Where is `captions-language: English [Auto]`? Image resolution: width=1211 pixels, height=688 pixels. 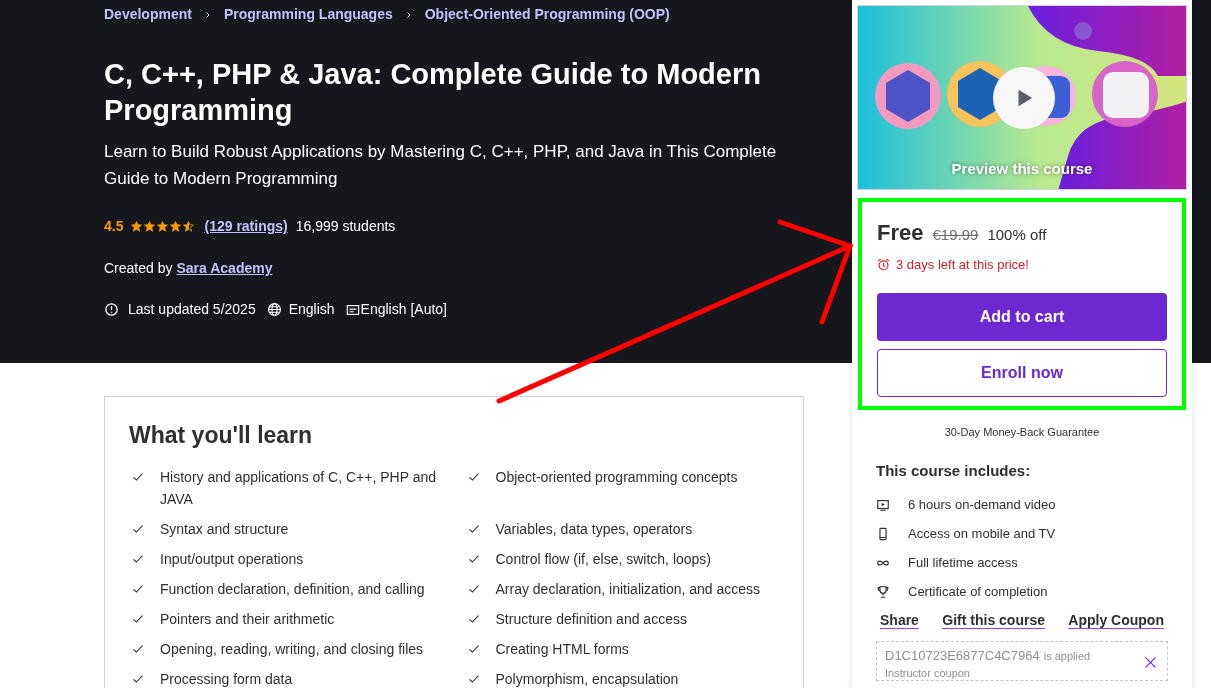 captions-language: English [Auto] is located at coordinates (403, 309).